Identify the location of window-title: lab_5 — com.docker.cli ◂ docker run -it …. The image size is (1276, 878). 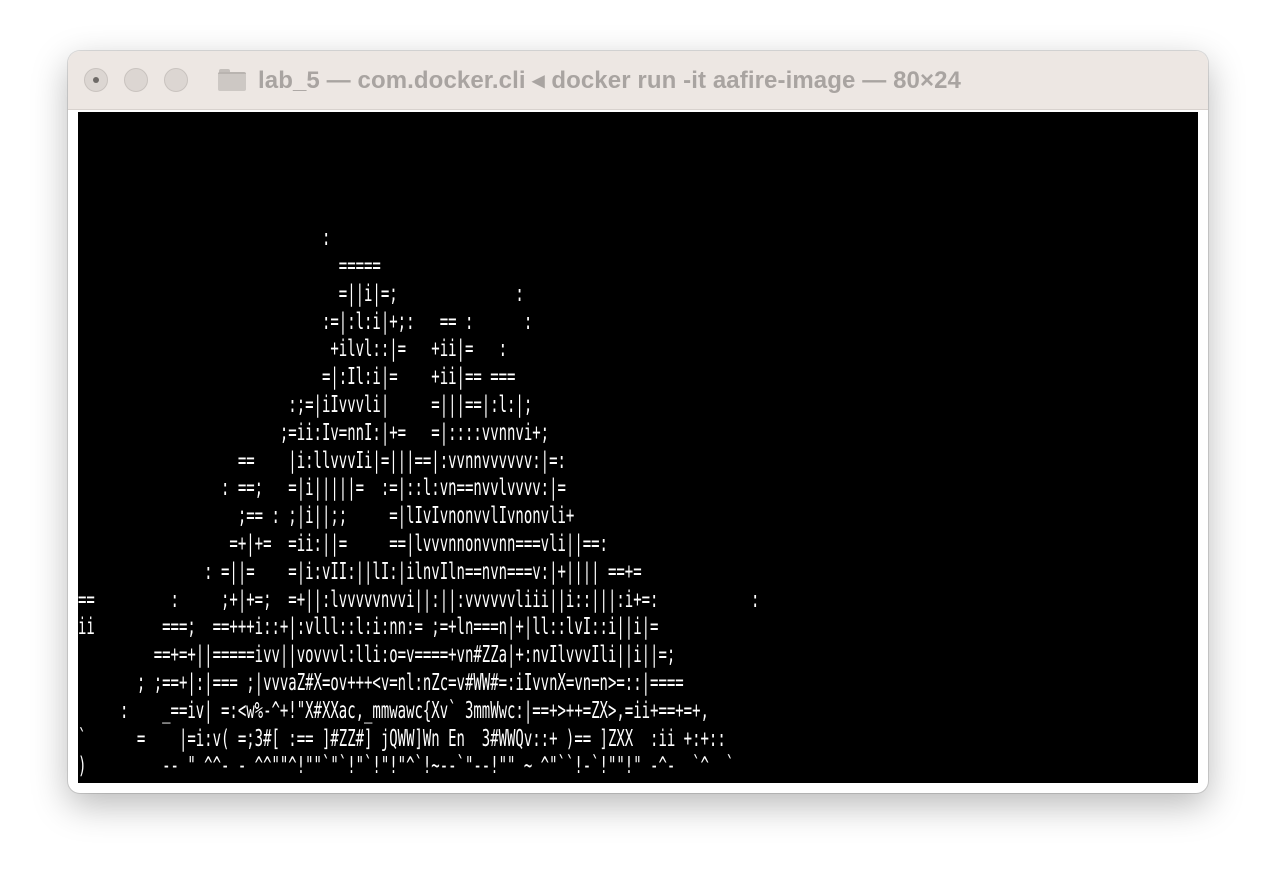
(609, 80).